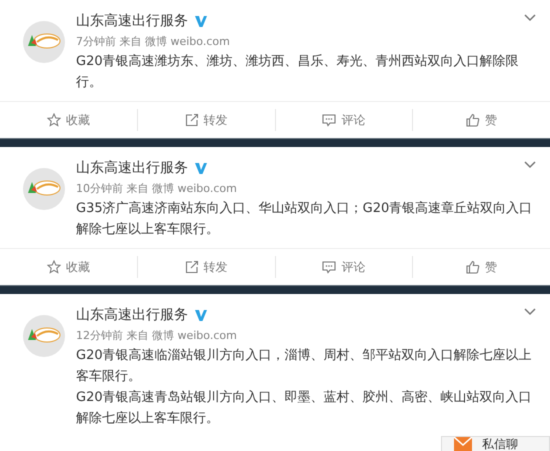 The width and height of the screenshot is (550, 451). Describe the element at coordinates (157, 335) in the screenshot. I see `post-meta: 12分钟前 来自 微博 weibo.com` at that location.